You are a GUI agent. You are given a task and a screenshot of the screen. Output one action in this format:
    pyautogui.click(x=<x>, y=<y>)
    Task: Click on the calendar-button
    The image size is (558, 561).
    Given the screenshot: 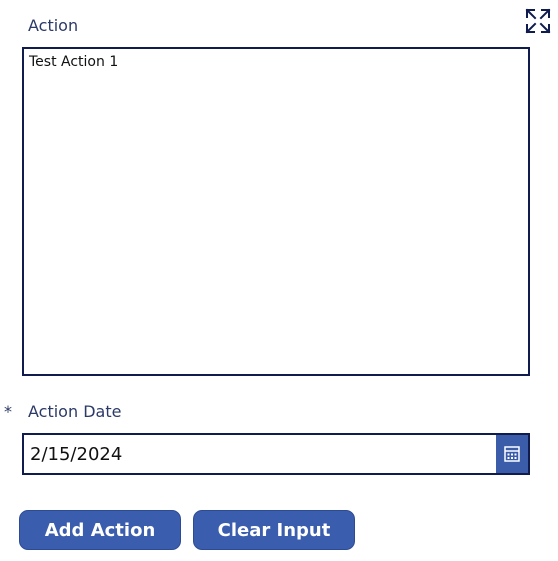 What is the action you would take?
    pyautogui.click(x=512, y=454)
    